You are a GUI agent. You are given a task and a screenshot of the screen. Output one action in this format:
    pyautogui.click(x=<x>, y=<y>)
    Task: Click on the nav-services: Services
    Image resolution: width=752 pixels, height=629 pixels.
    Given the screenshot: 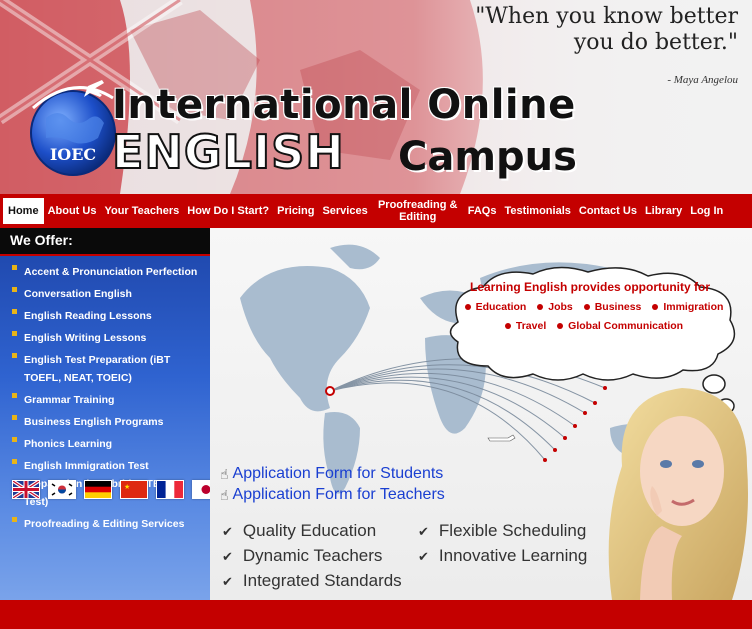 What is the action you would take?
    pyautogui.click(x=344, y=211)
    